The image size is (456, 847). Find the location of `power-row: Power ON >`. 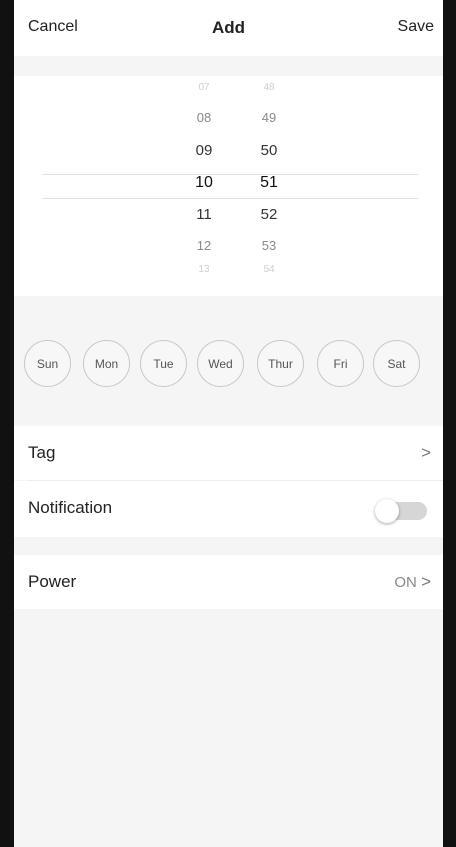

power-row: Power ON > is located at coordinates (228, 582).